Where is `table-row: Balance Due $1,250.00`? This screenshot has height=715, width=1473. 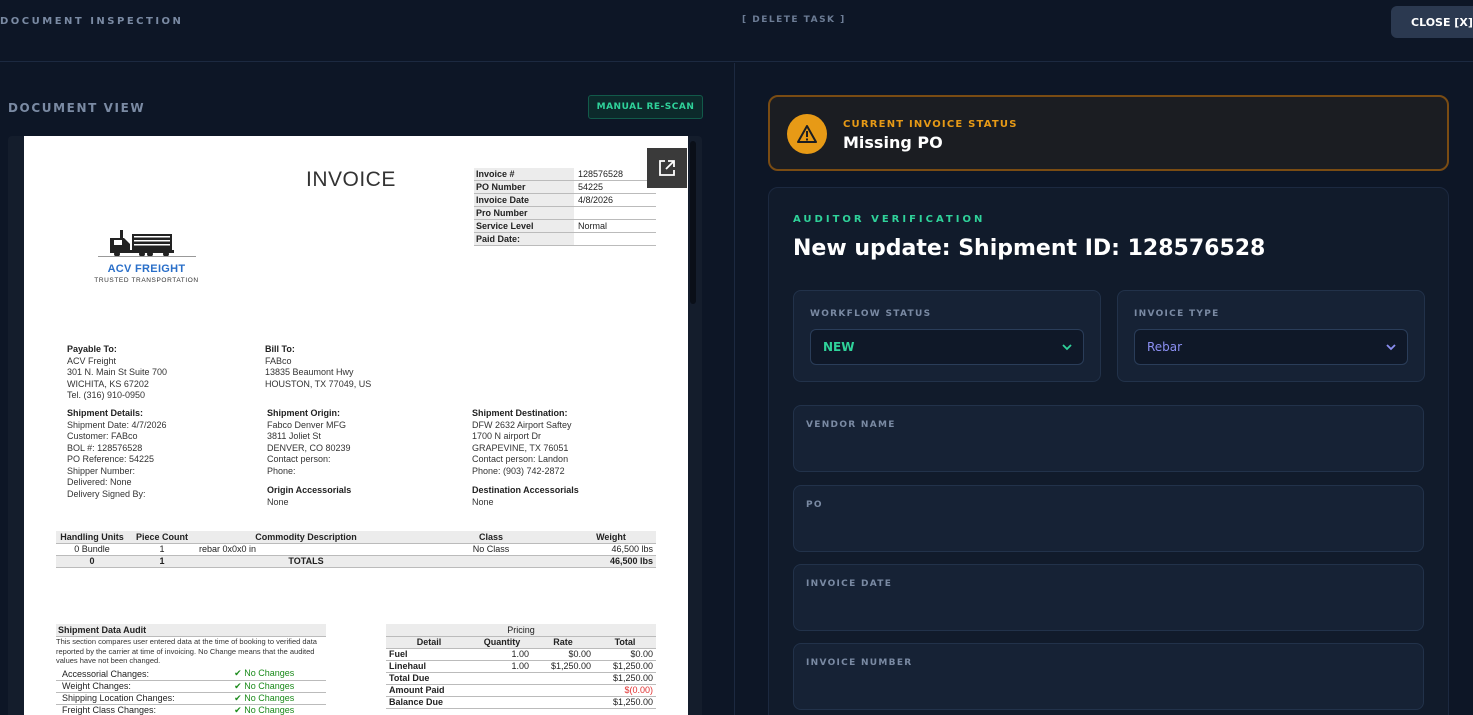 table-row: Balance Due $1,250.00 is located at coordinates (521, 702).